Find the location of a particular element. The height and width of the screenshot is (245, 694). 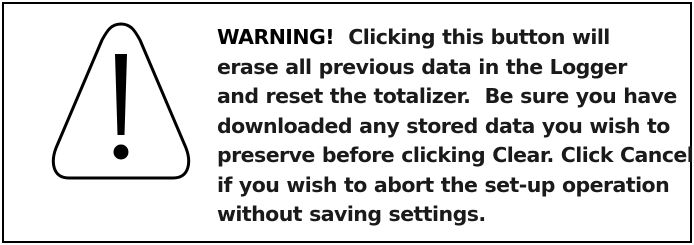

warning-text-line: Clicking this button will is located at coordinates (479, 37).